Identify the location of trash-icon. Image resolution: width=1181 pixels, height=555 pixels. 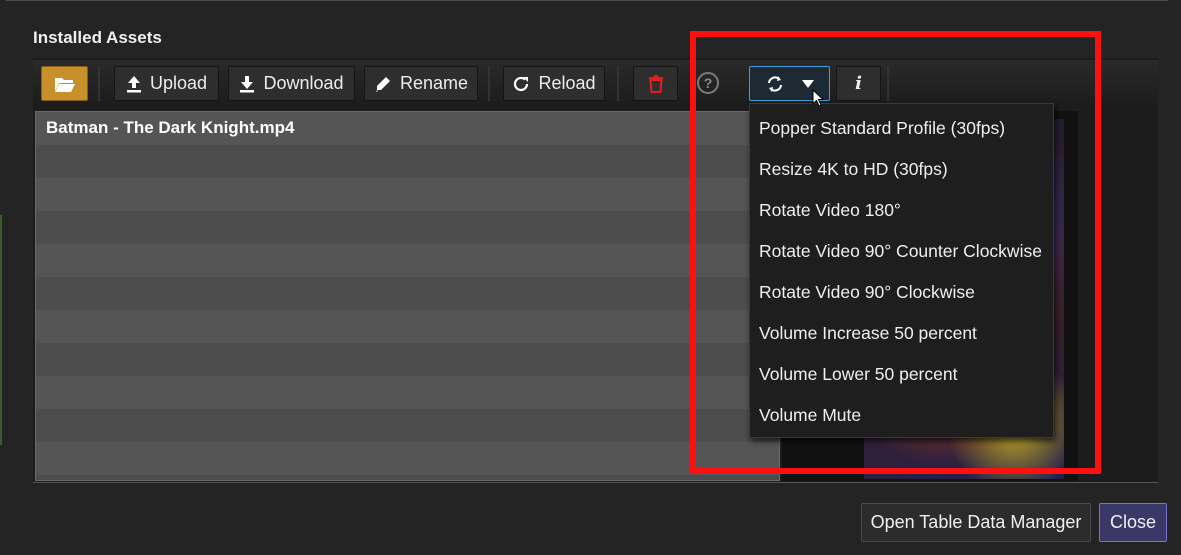
(655, 83).